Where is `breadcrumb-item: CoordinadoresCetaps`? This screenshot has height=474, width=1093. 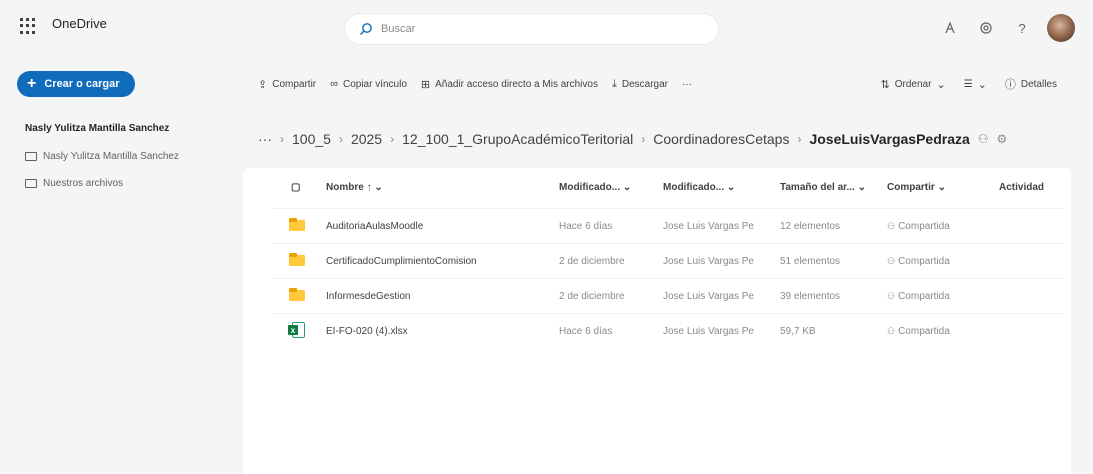 breadcrumb-item: CoordinadoresCetaps is located at coordinates (721, 139).